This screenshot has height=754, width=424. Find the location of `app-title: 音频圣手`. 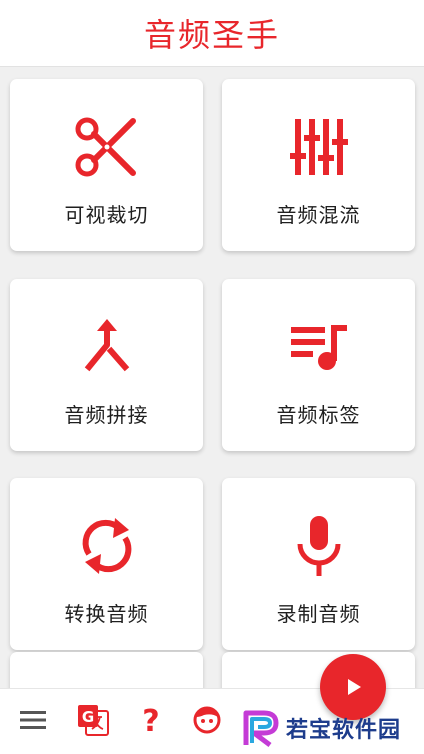

app-title: 音频圣手 is located at coordinates (211, 35).